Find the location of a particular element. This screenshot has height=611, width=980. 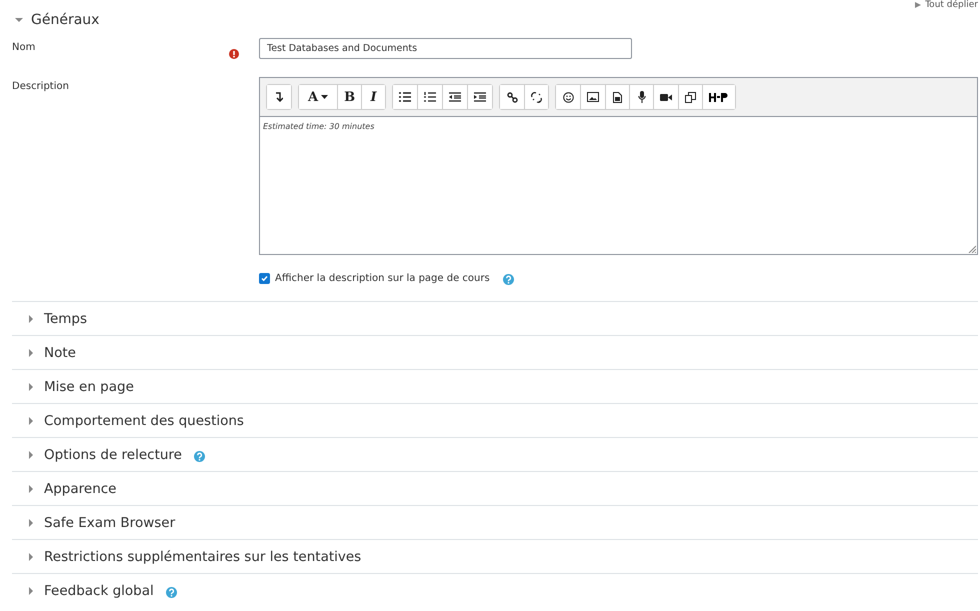

section-toggle: Safe Exam Browser is located at coordinates (110, 522).